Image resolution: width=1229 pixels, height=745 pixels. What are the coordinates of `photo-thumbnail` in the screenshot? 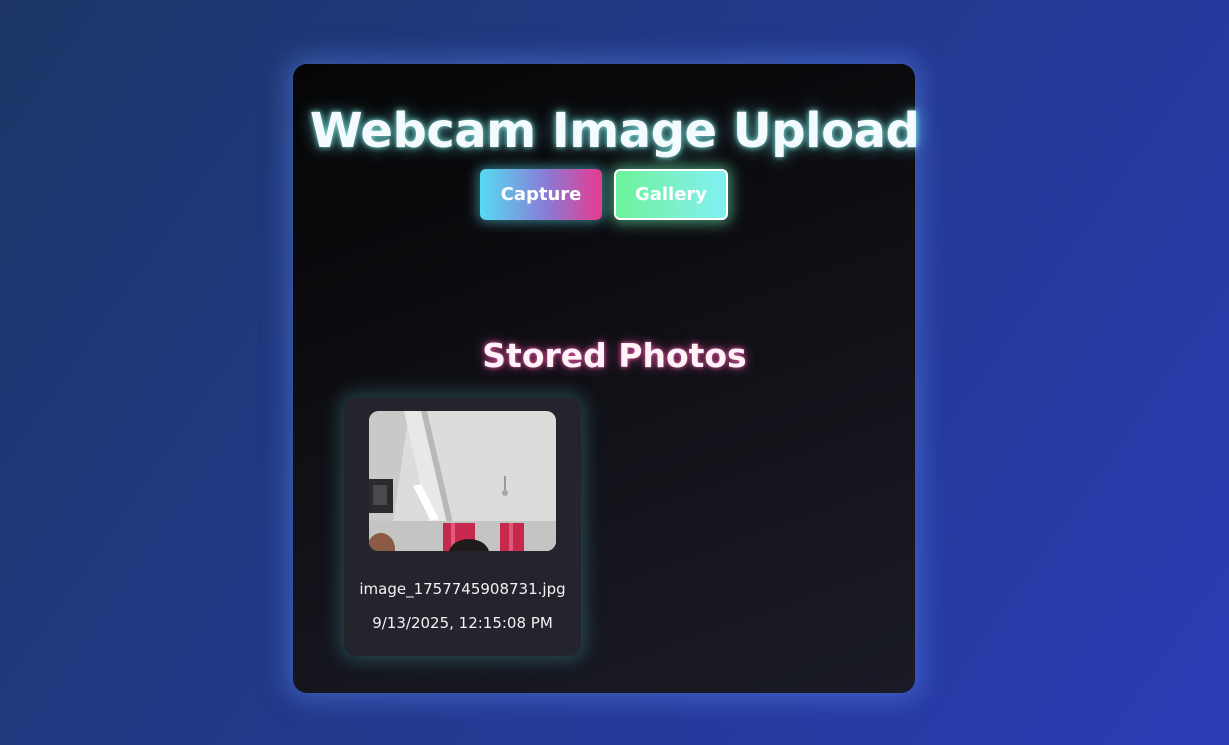 It's located at (462, 481).